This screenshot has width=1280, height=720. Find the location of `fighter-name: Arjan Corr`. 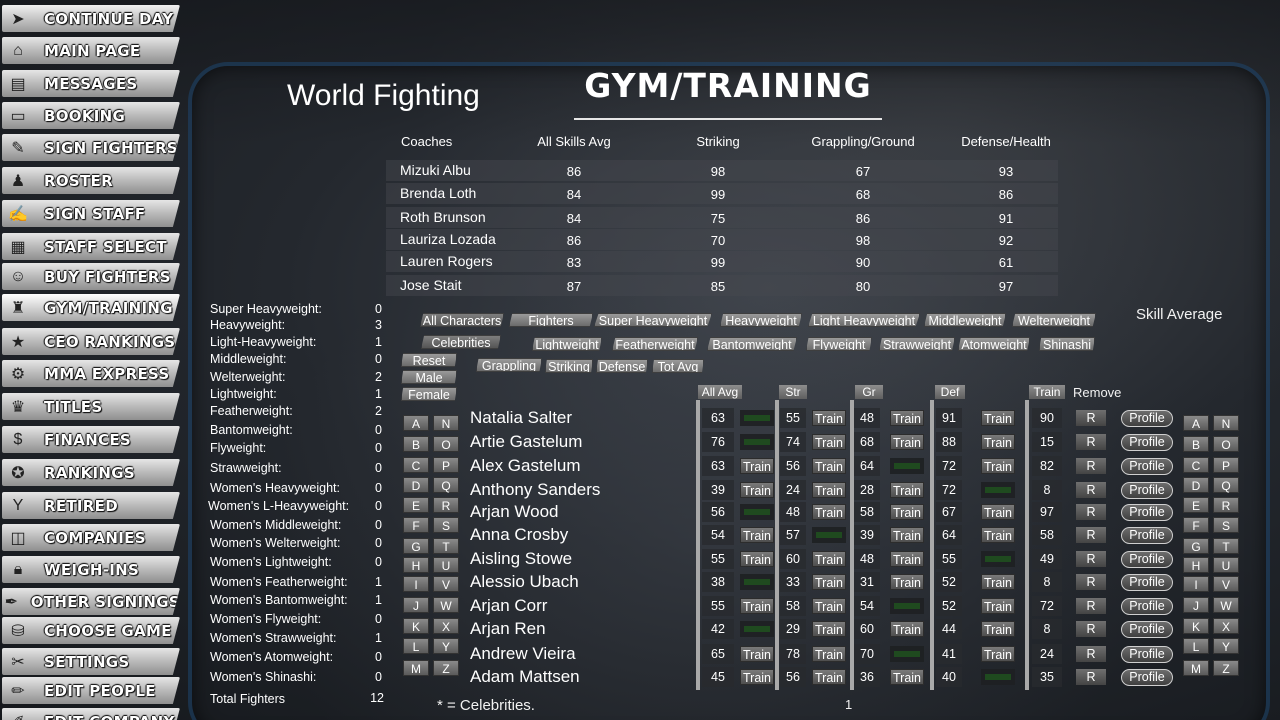

fighter-name: Arjan Corr is located at coordinates (508, 606).